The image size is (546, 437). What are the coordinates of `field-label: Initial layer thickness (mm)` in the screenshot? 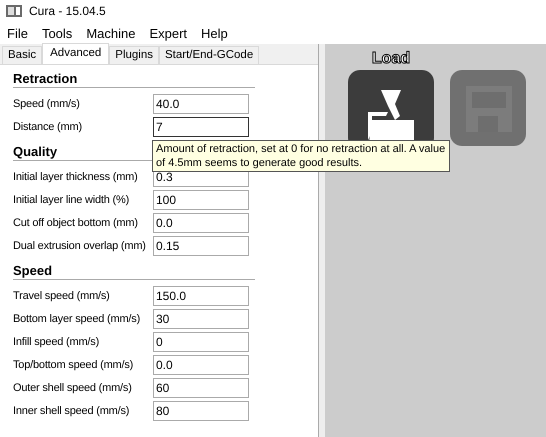 It's located at (76, 176).